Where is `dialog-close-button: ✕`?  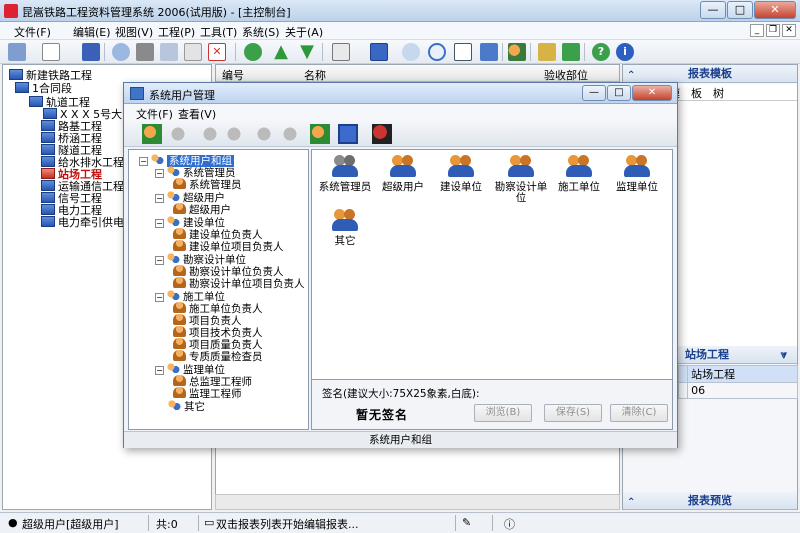
dialog-close-button: ✕ is located at coordinates (652, 93).